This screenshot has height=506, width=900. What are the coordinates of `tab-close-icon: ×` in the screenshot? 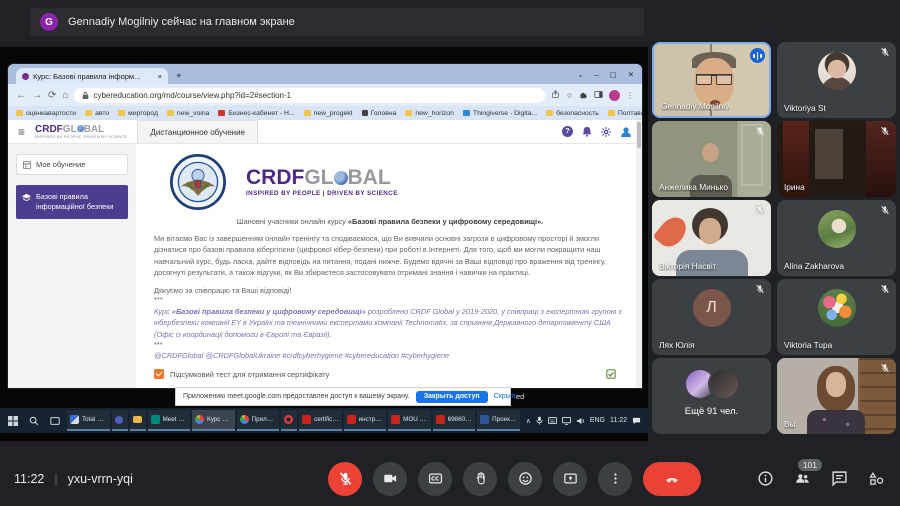 It's located at (160, 76).